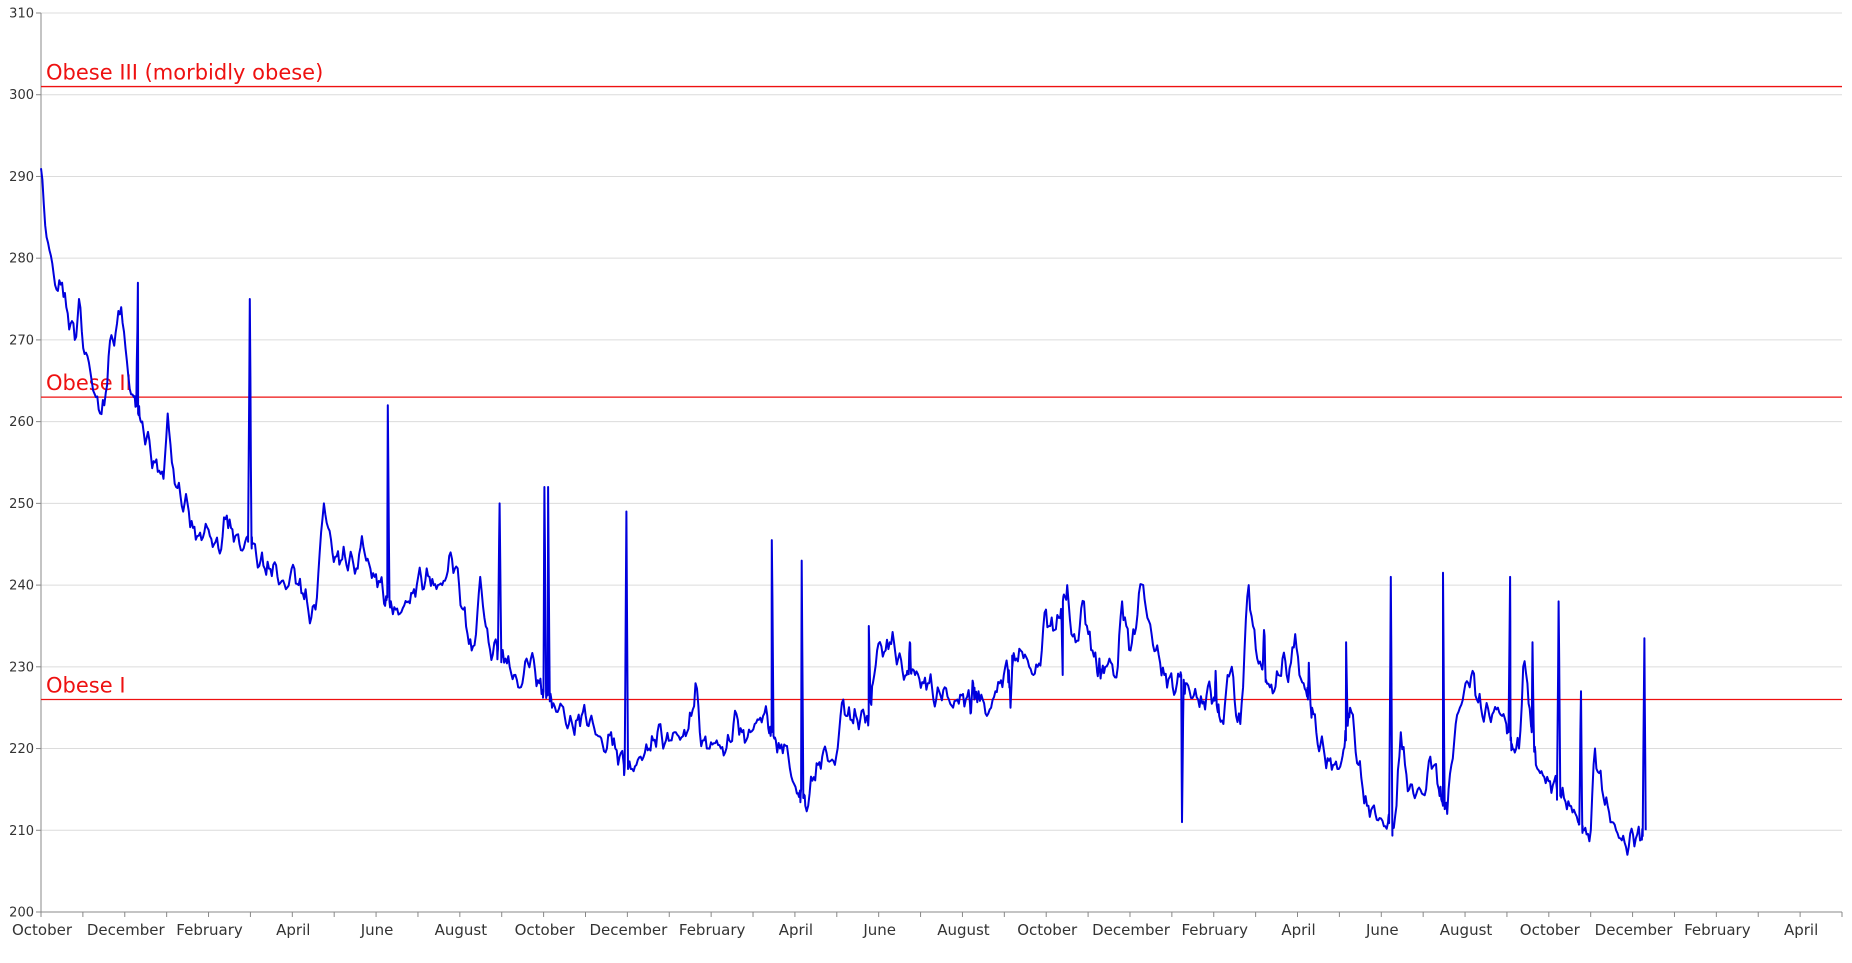 The height and width of the screenshot is (963, 1852). Describe the element at coordinates (21, 14) in the screenshot. I see `y-tick-label: 310` at that location.